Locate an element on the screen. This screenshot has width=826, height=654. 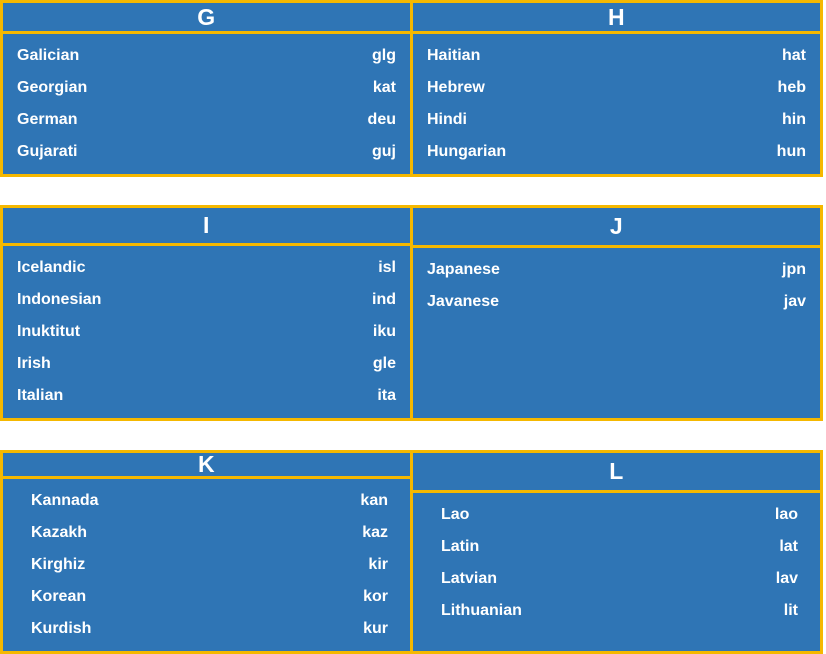
letter-panel-k-header: K is located at coordinates (206, 466).